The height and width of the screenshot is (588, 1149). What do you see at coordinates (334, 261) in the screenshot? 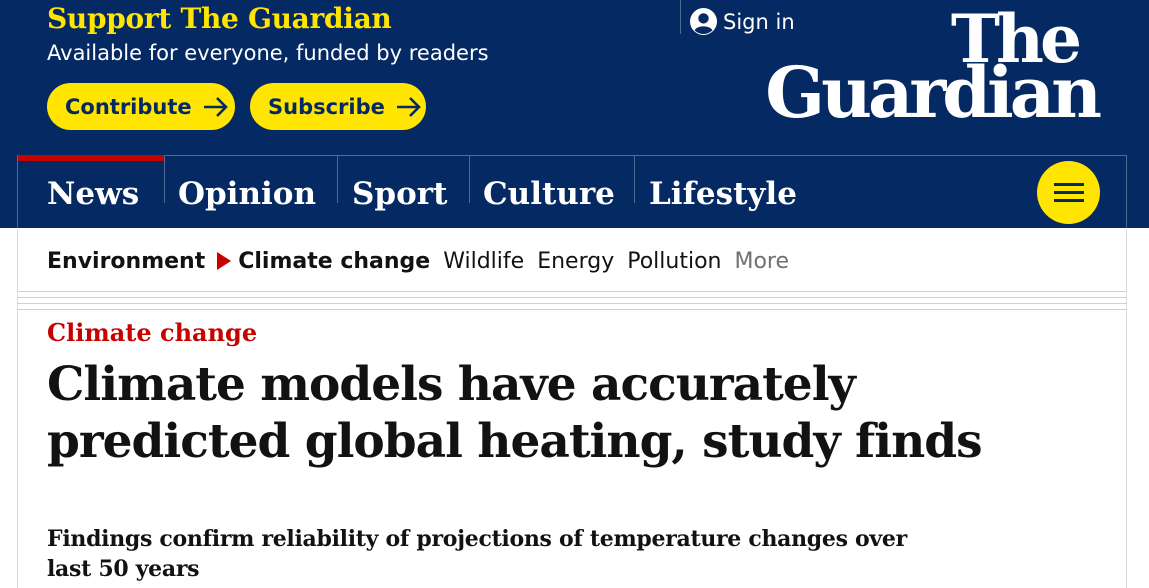
I see `subnav-current-climate-change: Climate change` at bounding box center [334, 261].